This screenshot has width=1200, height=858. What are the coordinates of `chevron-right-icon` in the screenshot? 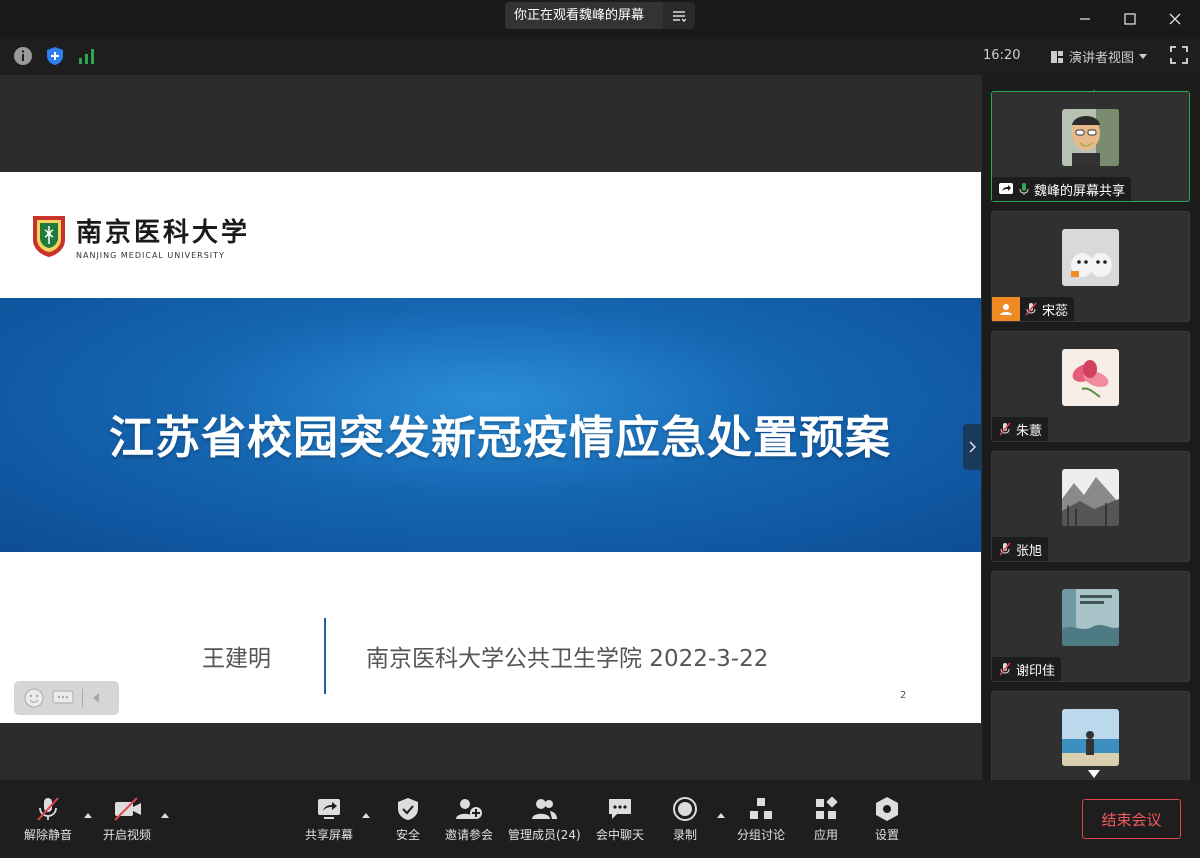 It's located at (972, 447).